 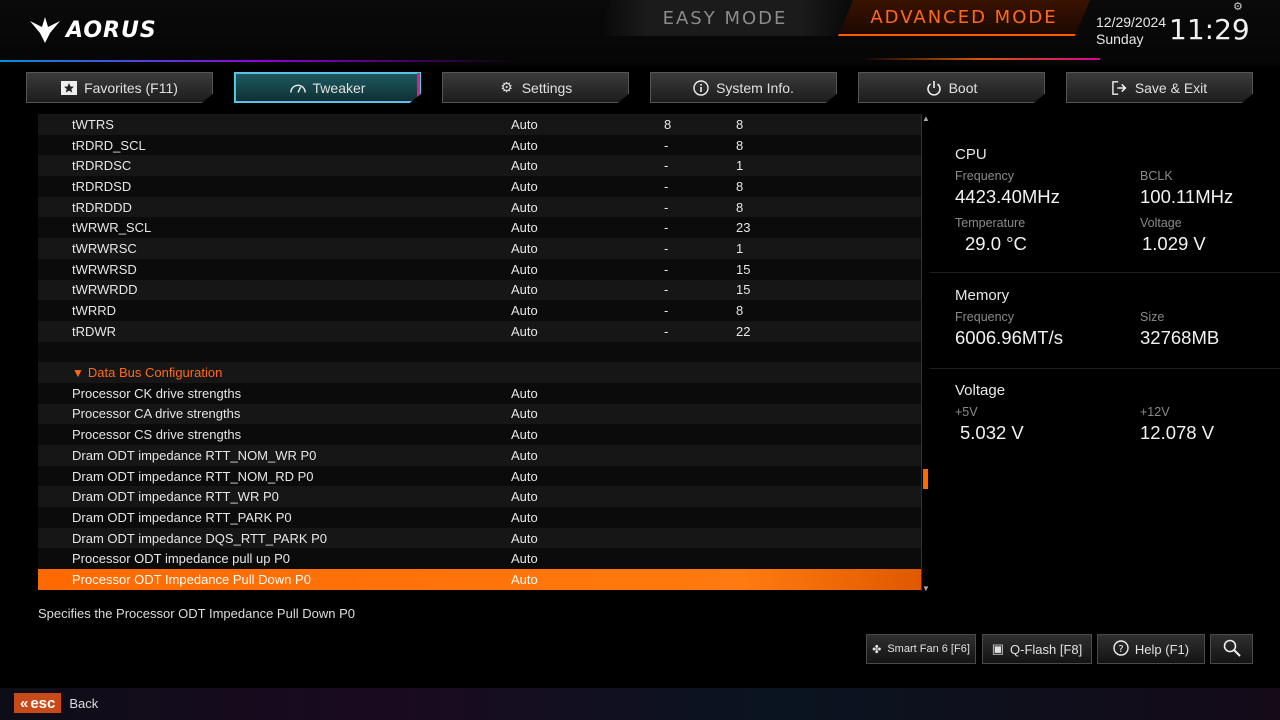 I want to click on setting-name: Dram ODT impedance RTT_NOM_RD P0, so click(x=193, y=476).